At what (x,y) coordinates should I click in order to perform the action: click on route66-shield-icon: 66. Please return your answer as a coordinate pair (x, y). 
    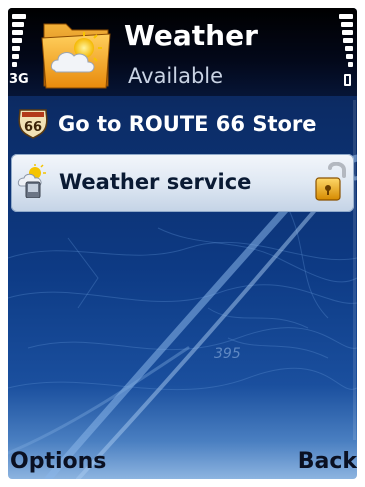
    Looking at the image, I should click on (33, 124).